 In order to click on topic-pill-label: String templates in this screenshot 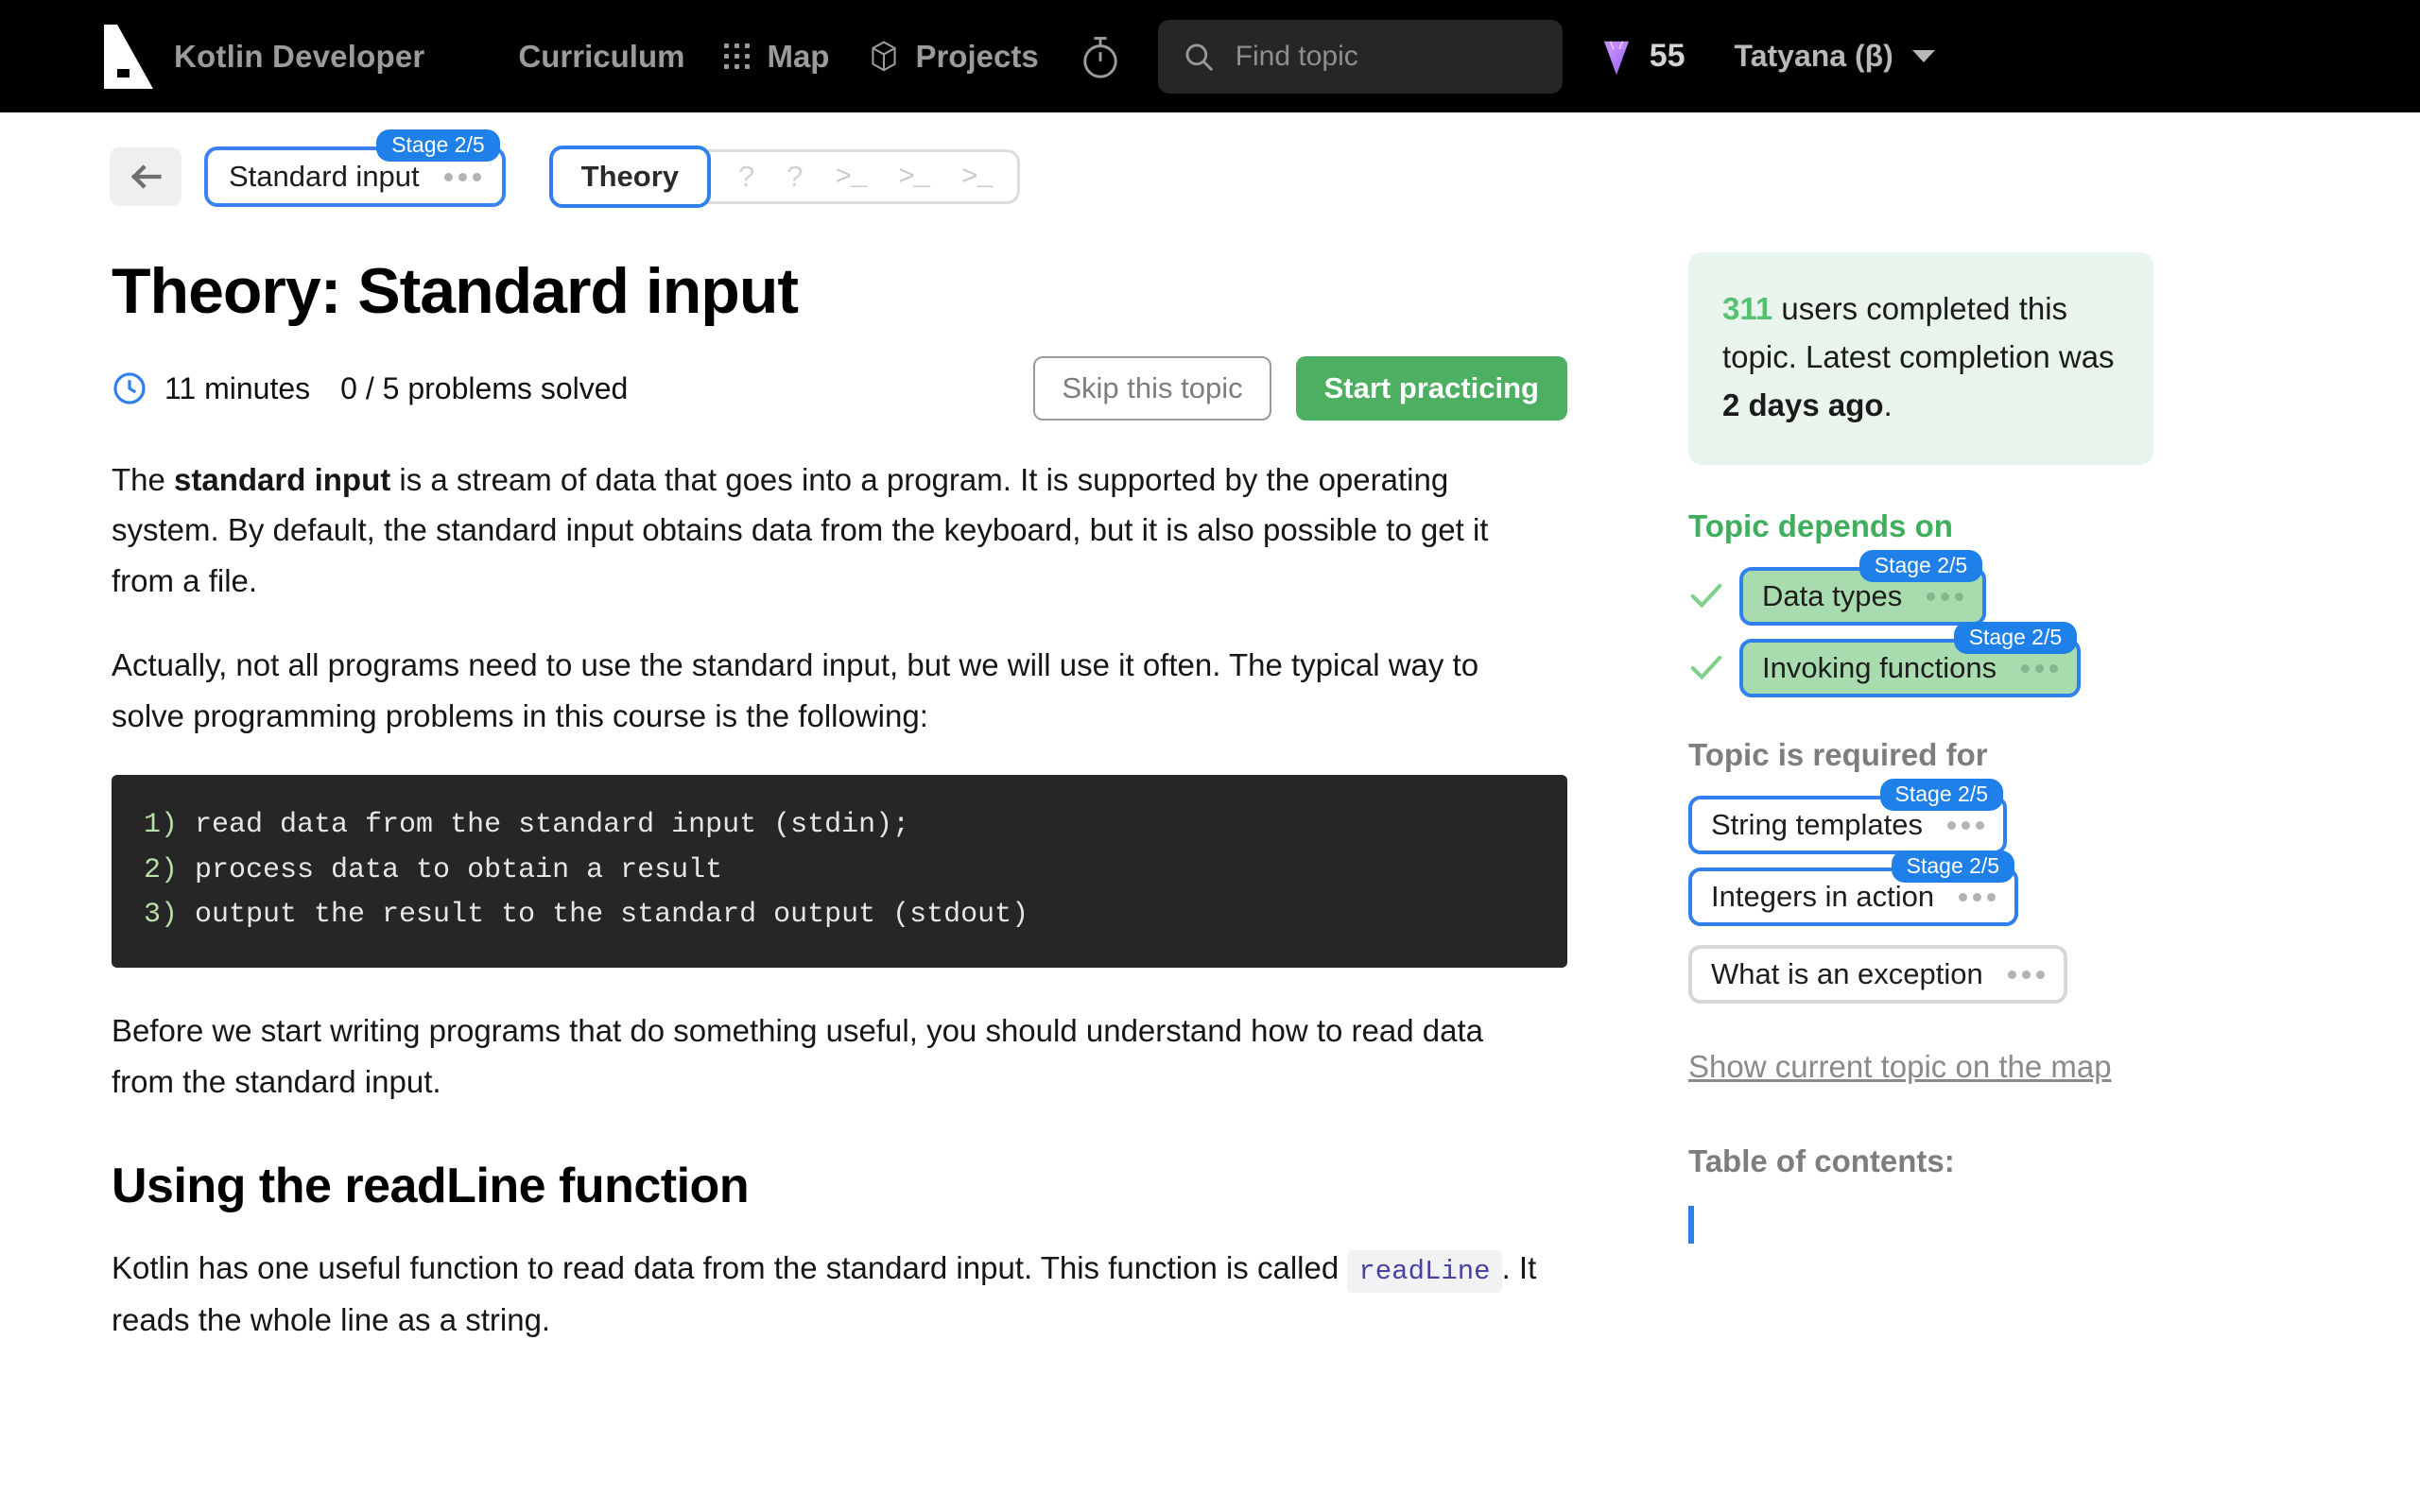, I will do `click(1817, 825)`.